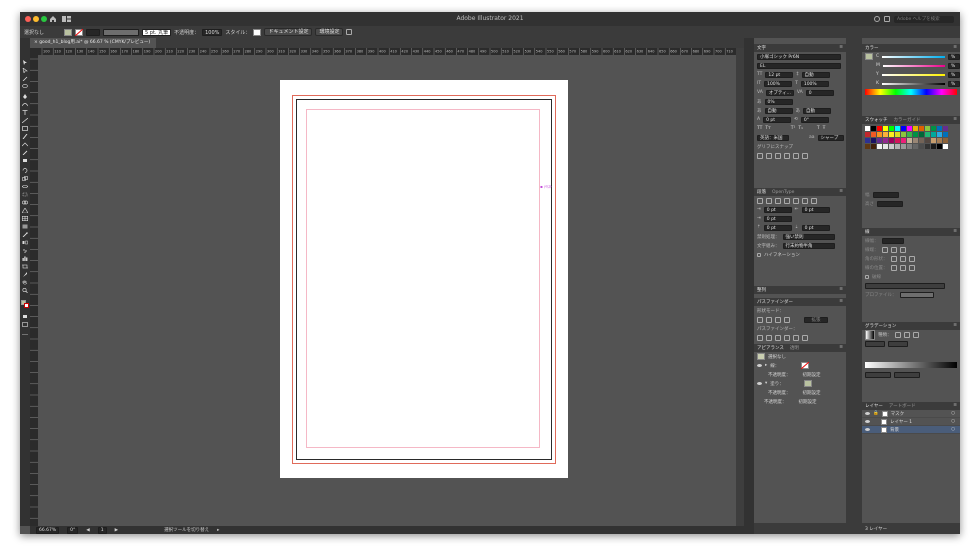 The width and height of the screenshot is (980, 560). I want to click on magenta-slider, so click(913, 65).